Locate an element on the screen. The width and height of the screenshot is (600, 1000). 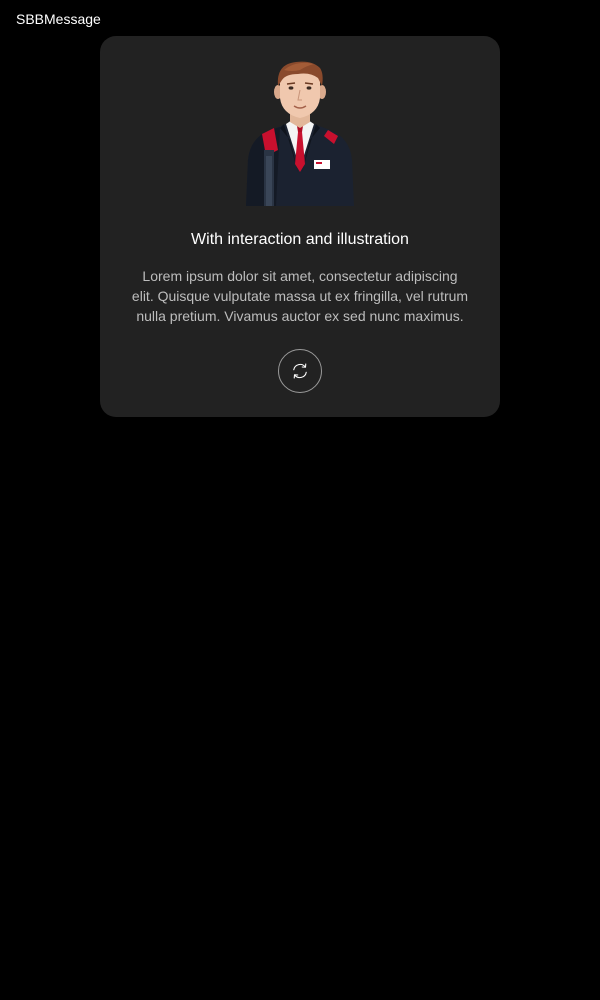
train-staff-person-illustration is located at coordinates (300, 133).